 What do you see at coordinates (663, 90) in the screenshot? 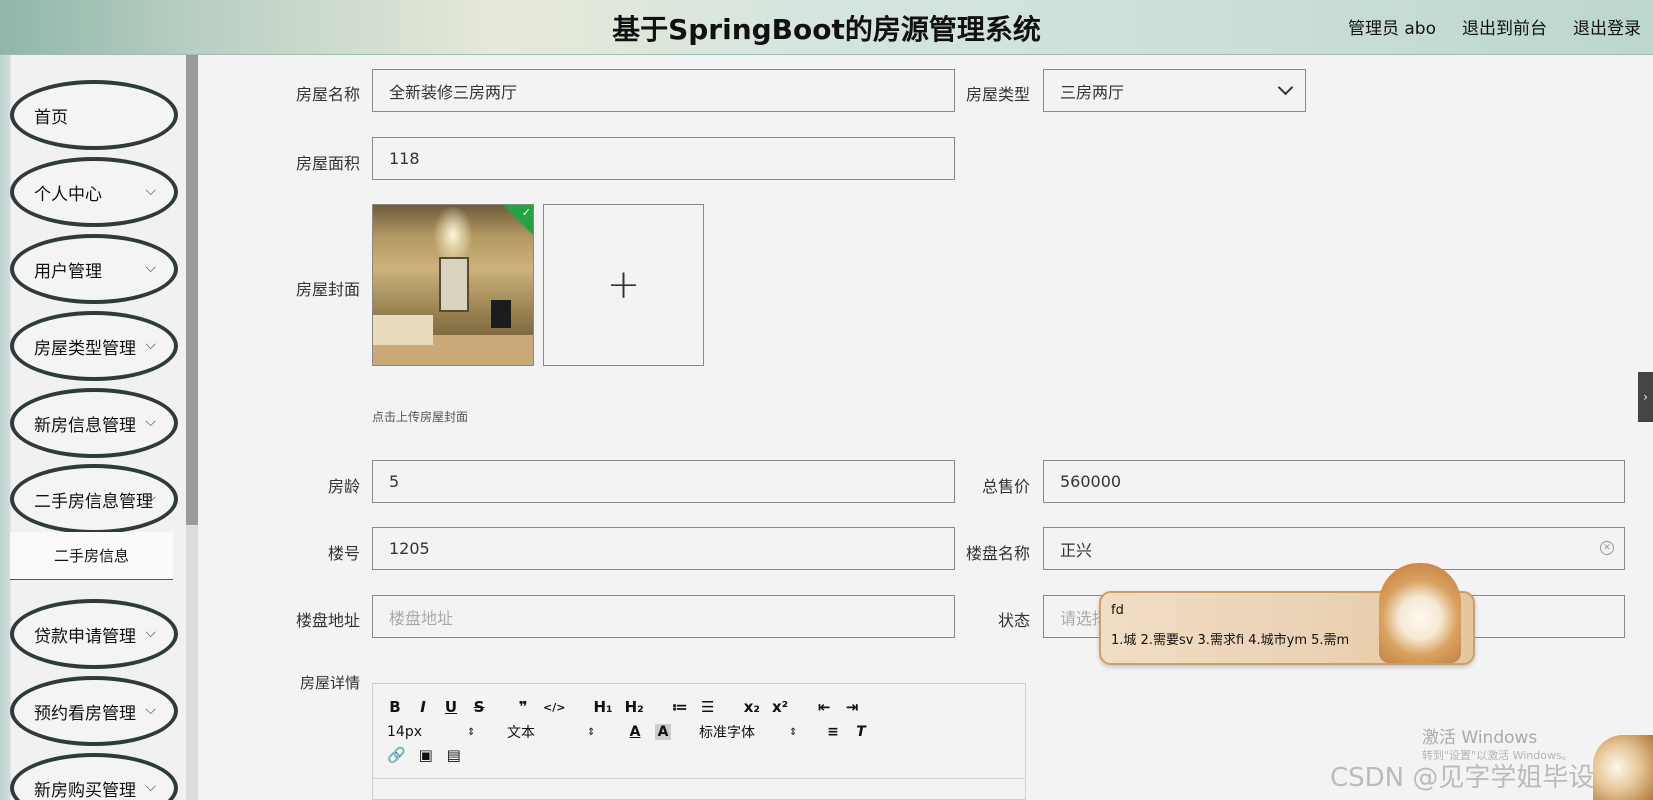
I see `house-name-input: 全新装修三房两厅` at bounding box center [663, 90].